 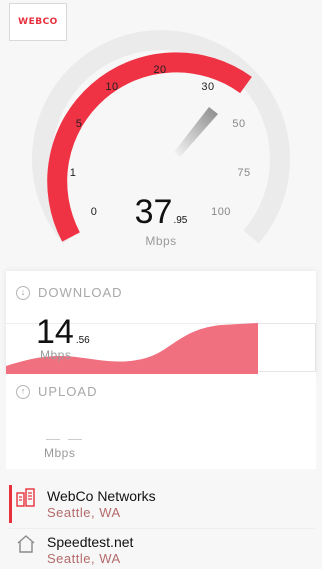 I want to click on gauge-tick: 30, so click(x=208, y=87).